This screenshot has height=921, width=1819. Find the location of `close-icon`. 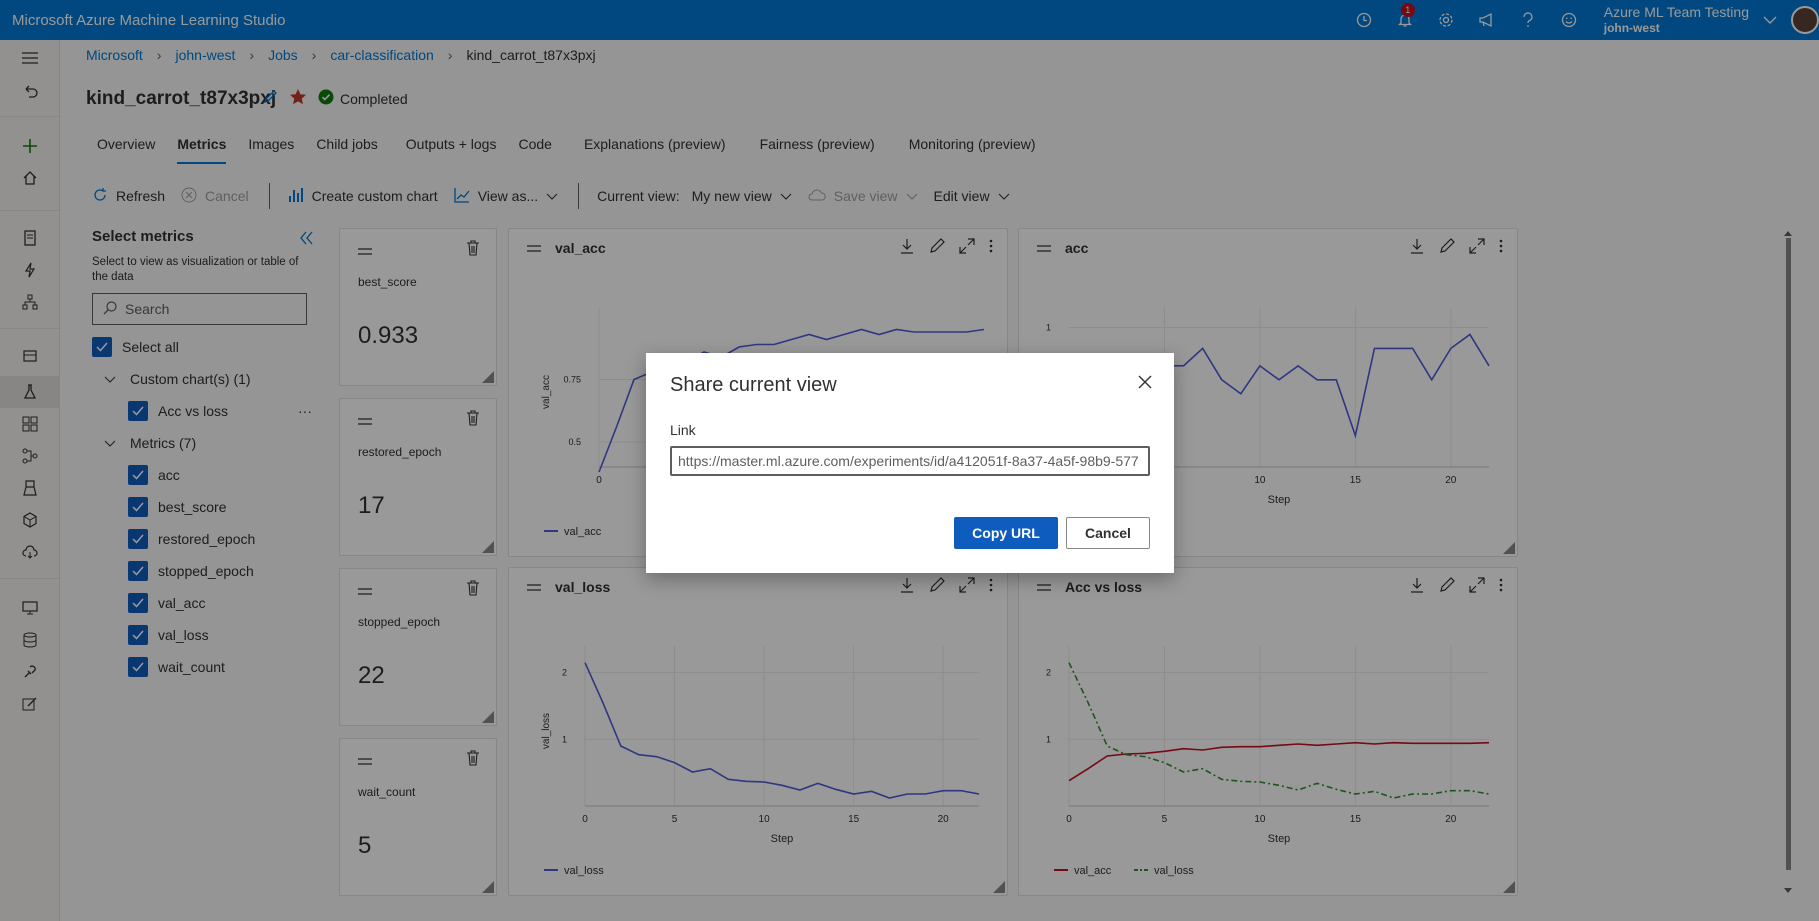

close-icon is located at coordinates (1145, 383).